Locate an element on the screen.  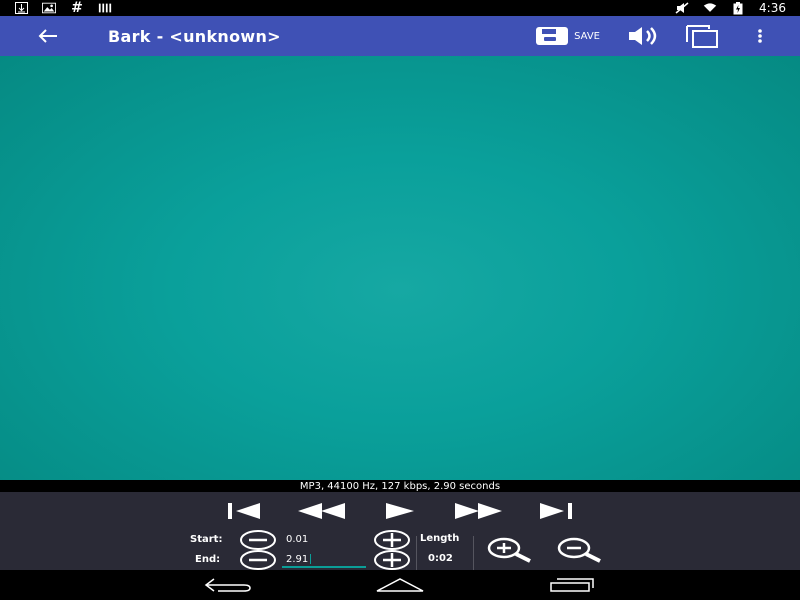
page-title: Bark - <unknown> is located at coordinates (194, 36).